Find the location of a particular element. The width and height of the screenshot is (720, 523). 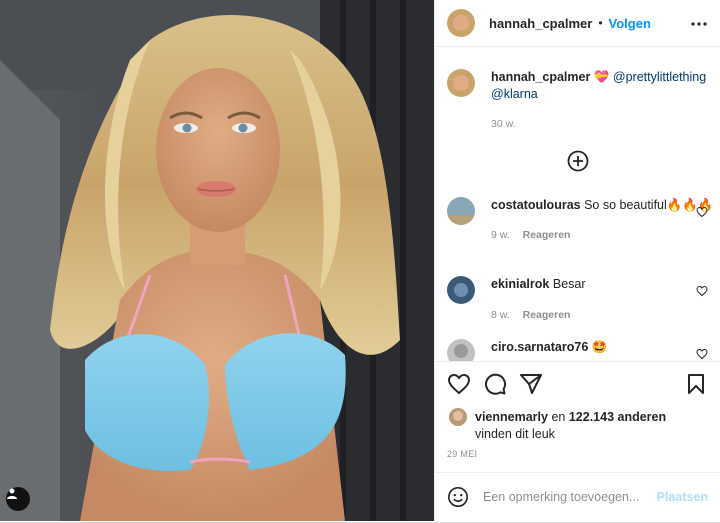

comment-text: So so beautiful🔥🔥🔥 is located at coordinates (649, 205).